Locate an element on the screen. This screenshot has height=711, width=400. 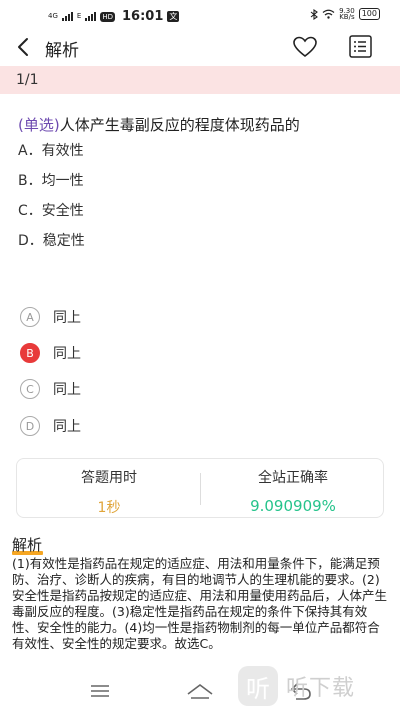
answer-time-stat: 答题用时 1秒 is located at coordinates (109, 492).